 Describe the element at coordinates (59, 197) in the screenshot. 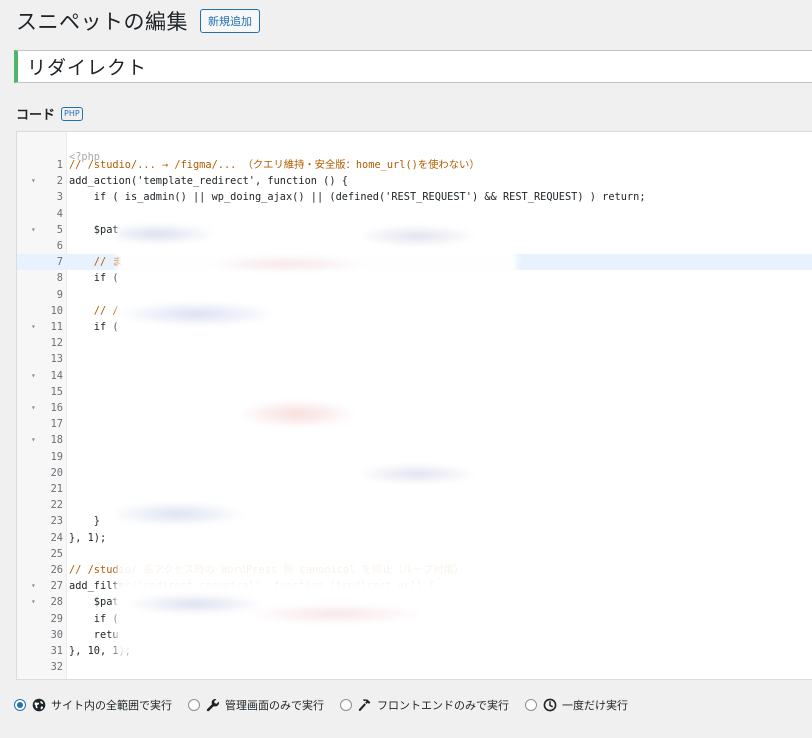

I see `line-number: 3` at that location.